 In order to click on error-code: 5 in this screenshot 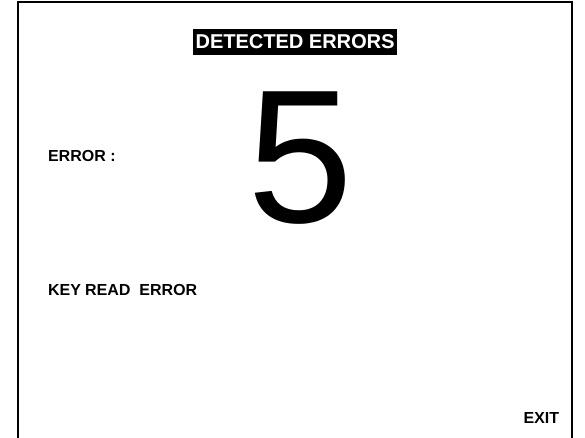, I will do `click(300, 157)`.